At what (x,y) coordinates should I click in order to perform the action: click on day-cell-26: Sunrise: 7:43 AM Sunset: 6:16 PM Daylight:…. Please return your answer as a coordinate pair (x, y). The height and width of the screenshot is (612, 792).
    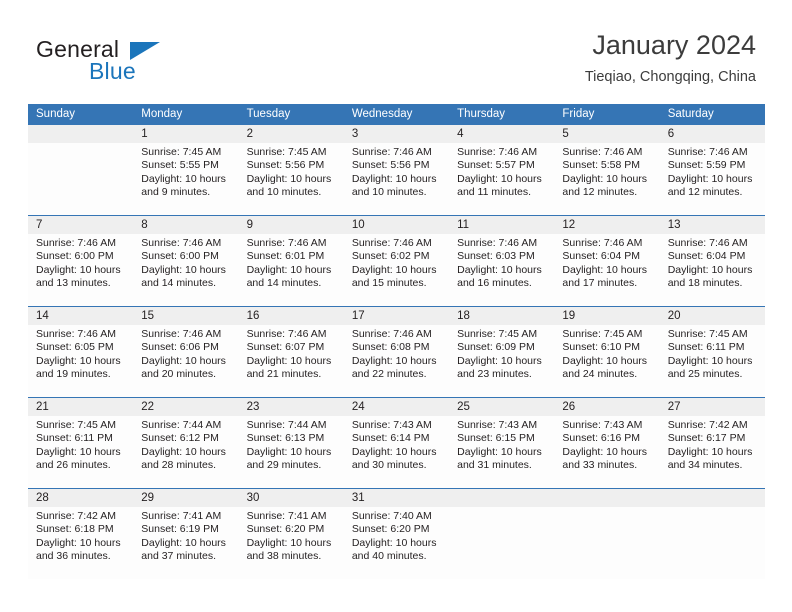
    Looking at the image, I should click on (606, 452).